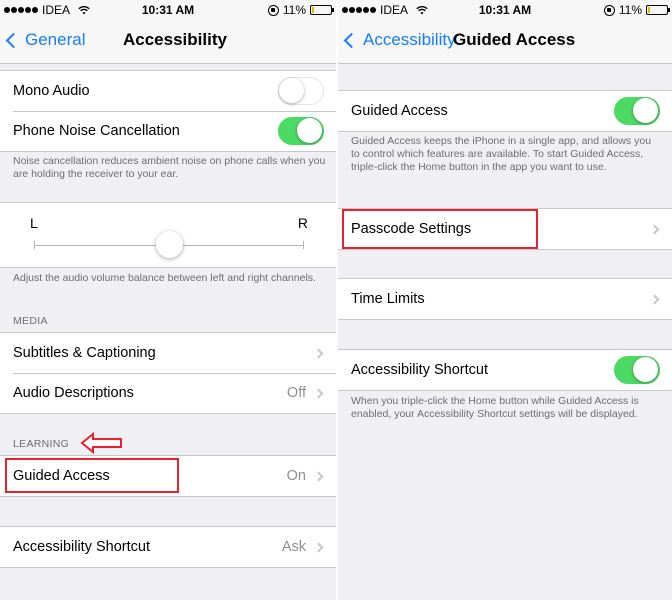 Image resolution: width=672 pixels, height=600 pixels. I want to click on shortcut-group: Accessibility Shortcut Ask, so click(168, 547).